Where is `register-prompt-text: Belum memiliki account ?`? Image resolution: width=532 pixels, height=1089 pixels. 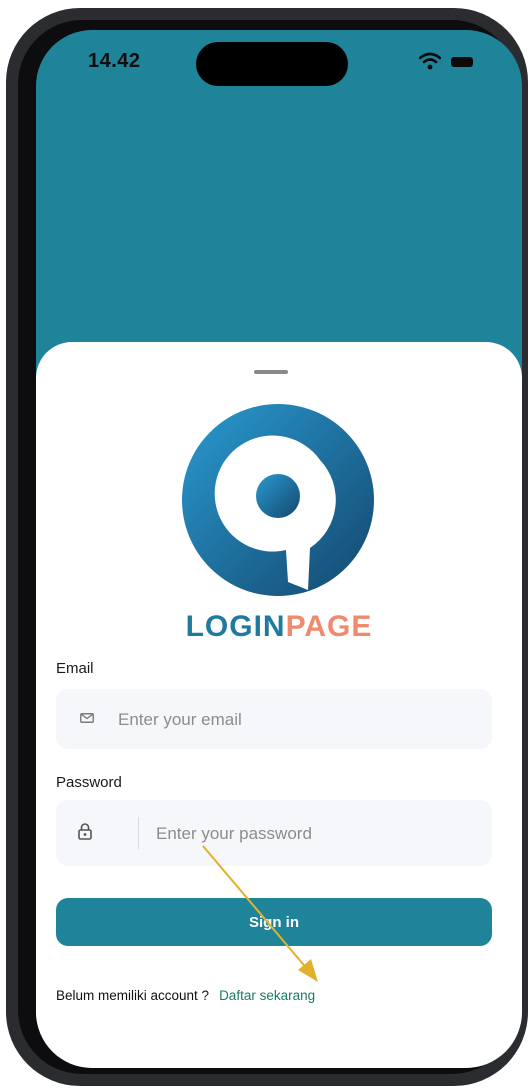 register-prompt-text: Belum memiliki account ? is located at coordinates (133, 995).